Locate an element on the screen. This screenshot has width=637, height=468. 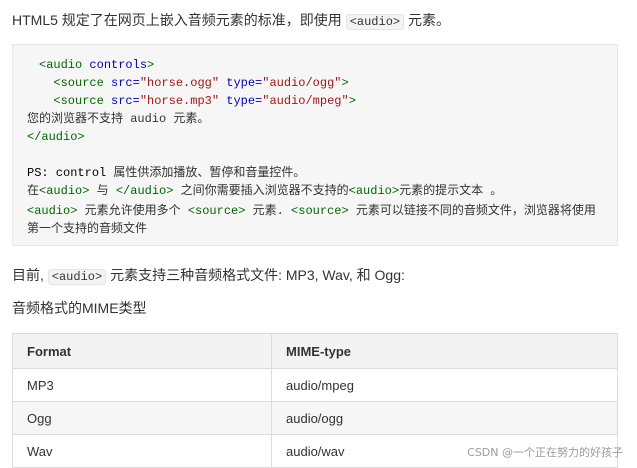
note-text: 与 is located at coordinates (102, 191).